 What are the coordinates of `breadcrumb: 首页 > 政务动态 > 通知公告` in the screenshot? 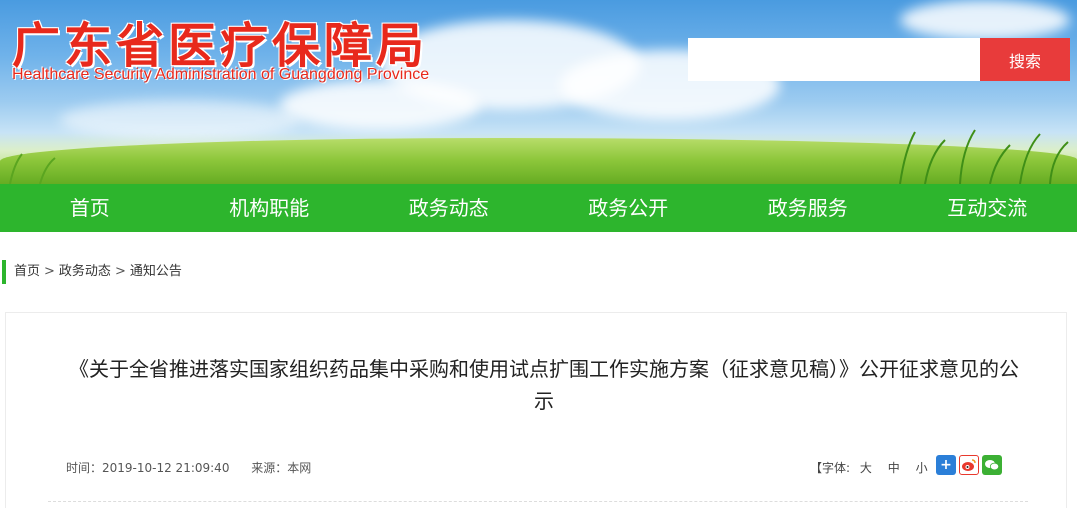 It's located at (92, 272).